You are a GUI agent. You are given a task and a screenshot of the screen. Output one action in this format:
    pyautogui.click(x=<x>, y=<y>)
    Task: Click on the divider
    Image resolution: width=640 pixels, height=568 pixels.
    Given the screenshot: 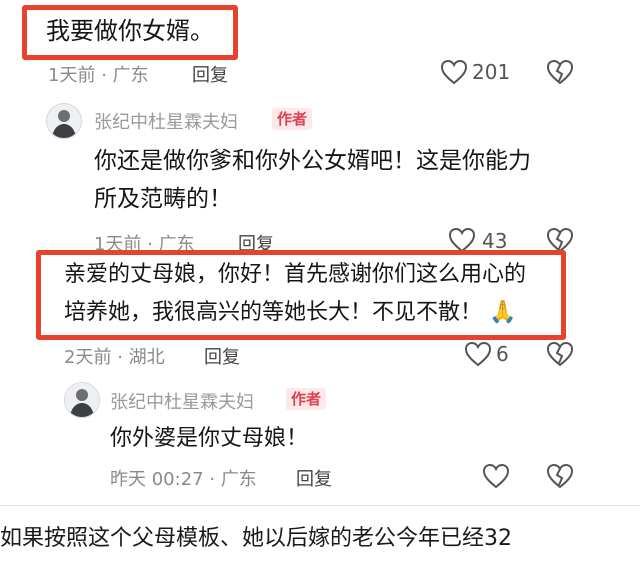 What is the action you would take?
    pyautogui.click(x=320, y=505)
    